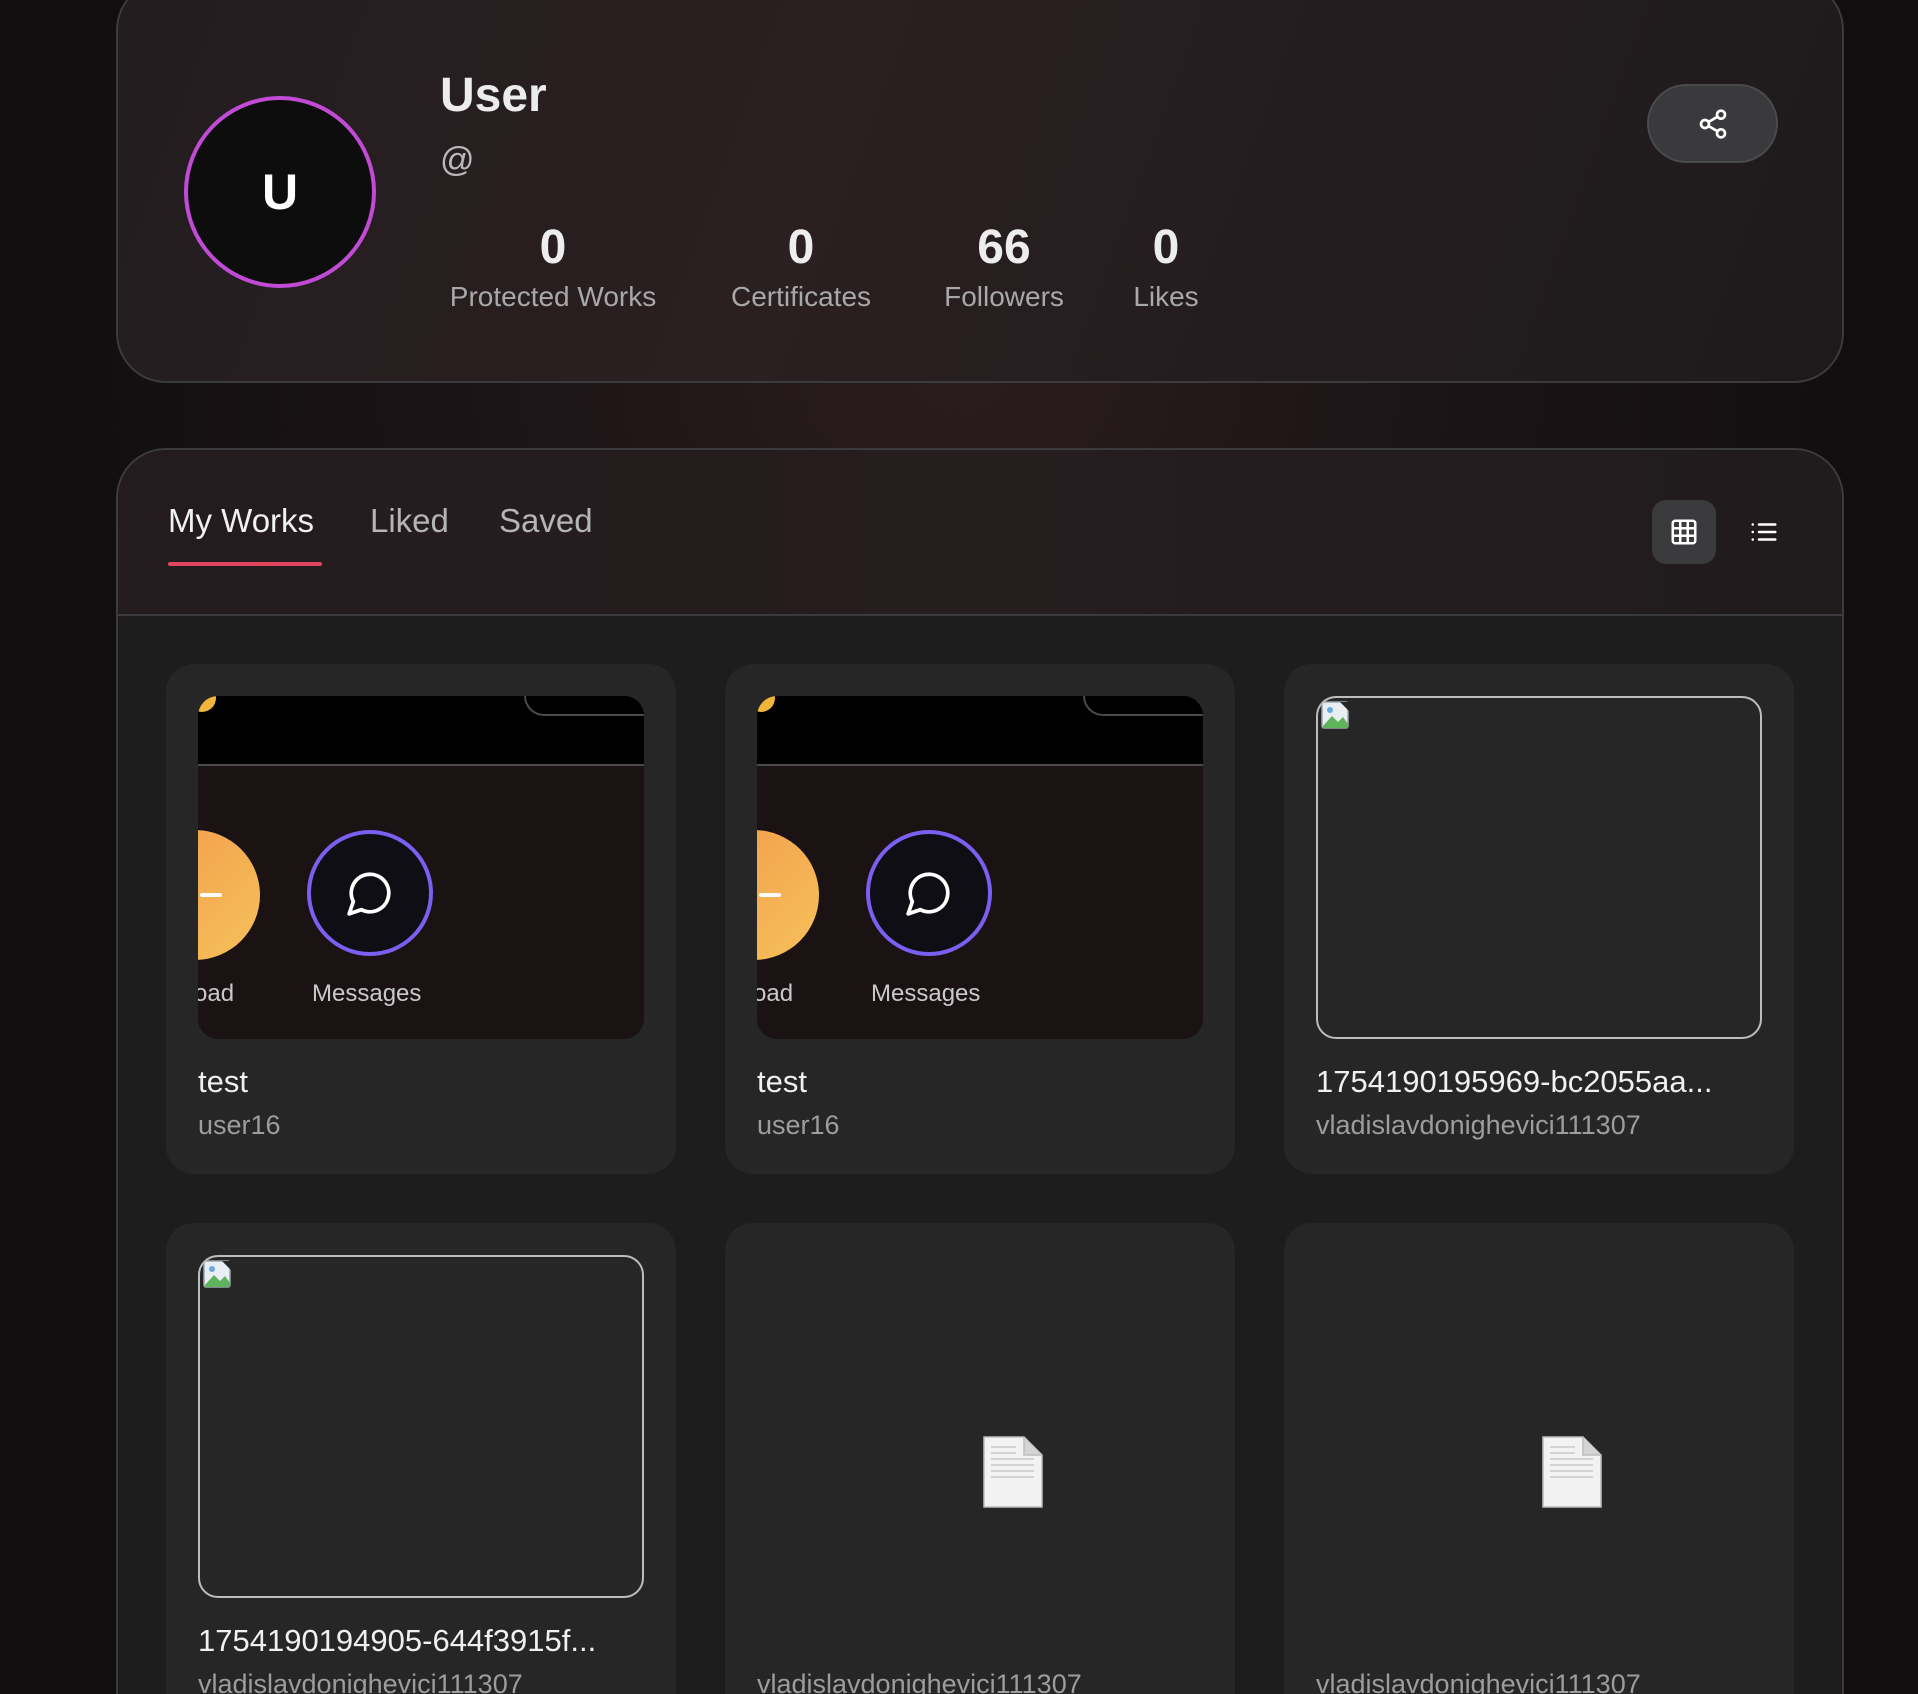  What do you see at coordinates (409, 521) in the screenshot?
I see `tab-liked: Liked` at bounding box center [409, 521].